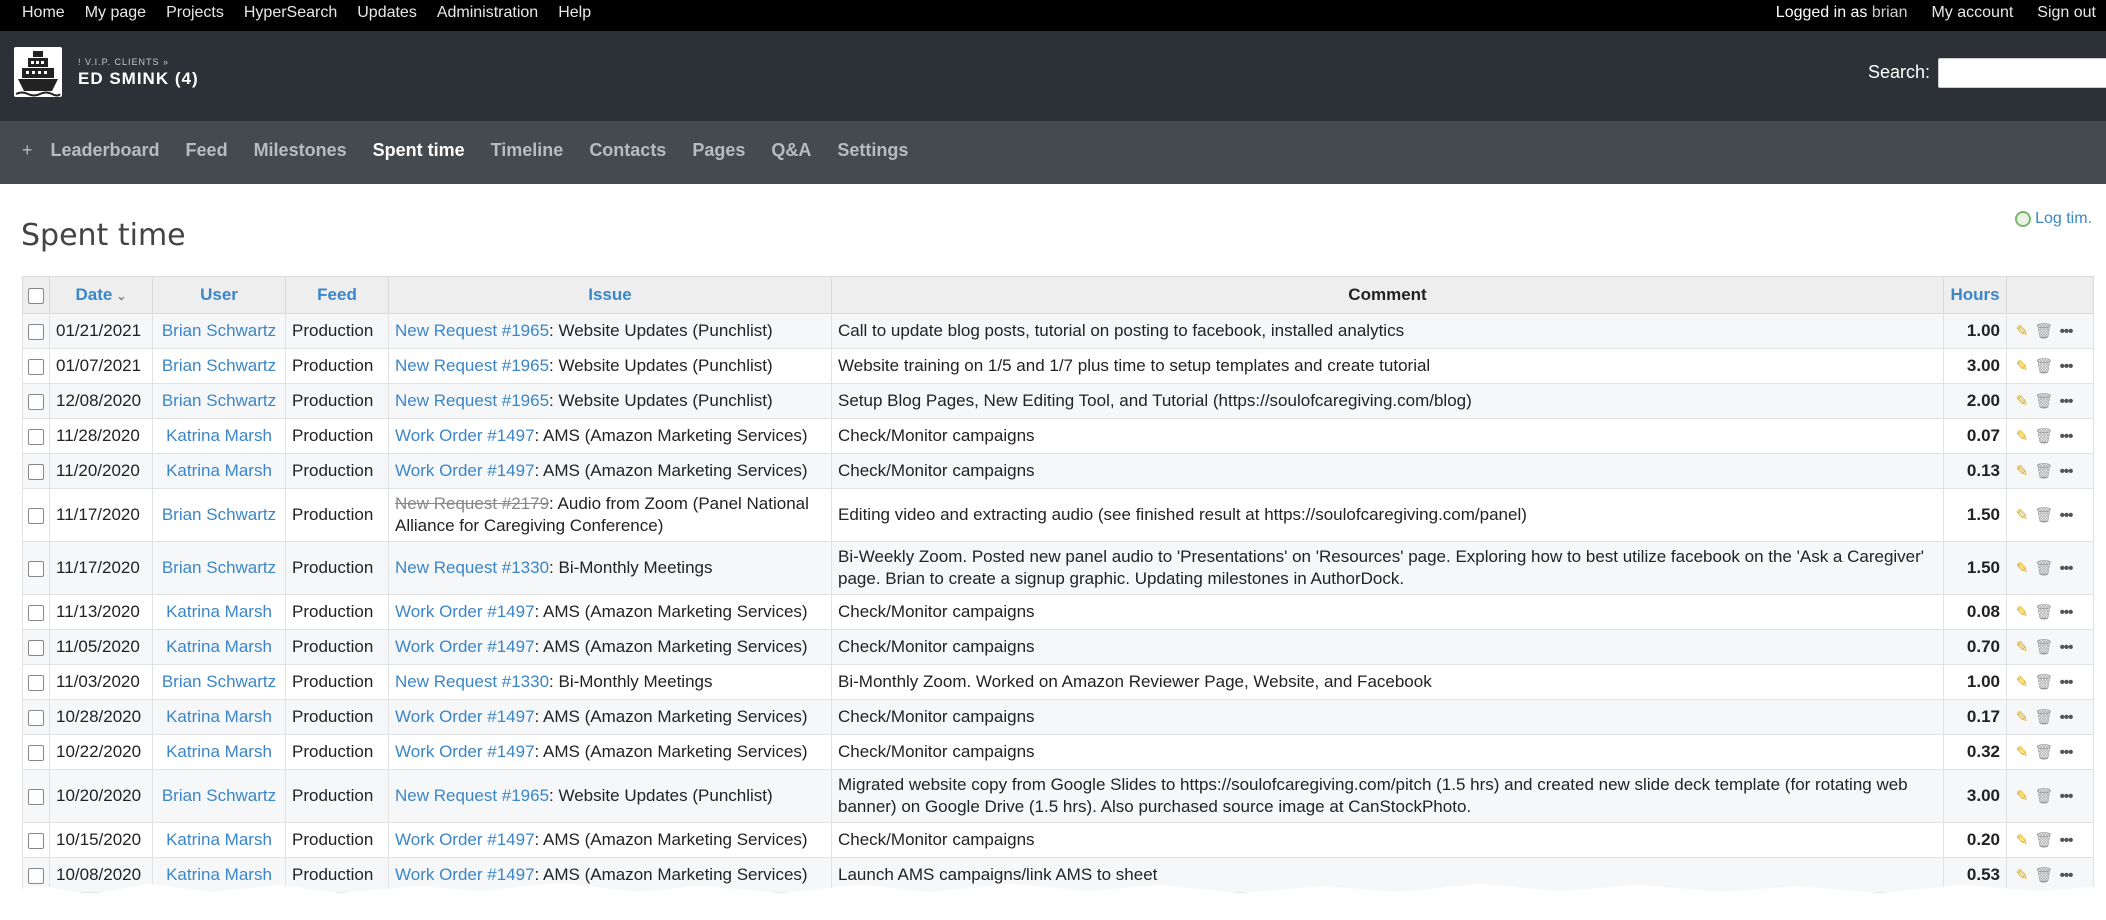  Describe the element at coordinates (195, 13) in the screenshot. I see `top-menu-projects: Projects` at that location.